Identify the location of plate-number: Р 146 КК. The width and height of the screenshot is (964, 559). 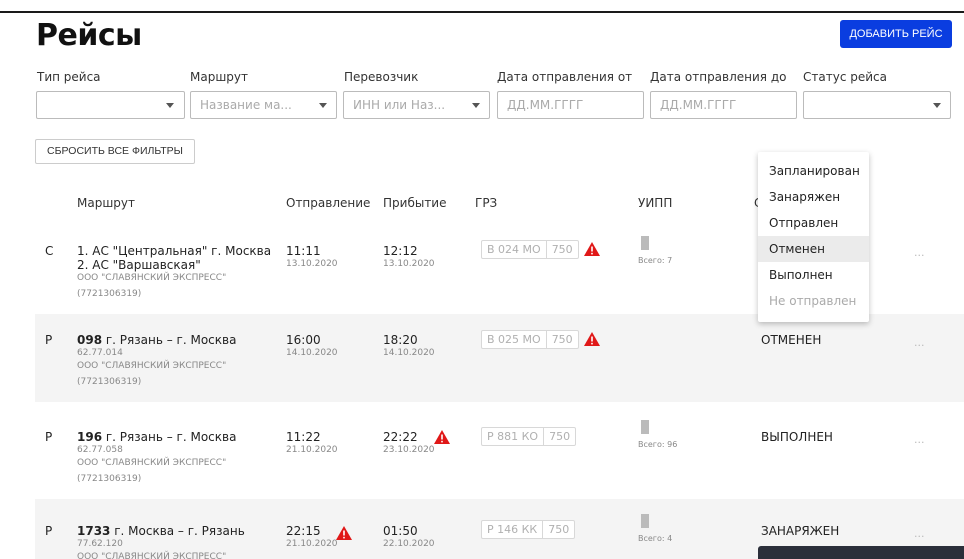
(512, 529).